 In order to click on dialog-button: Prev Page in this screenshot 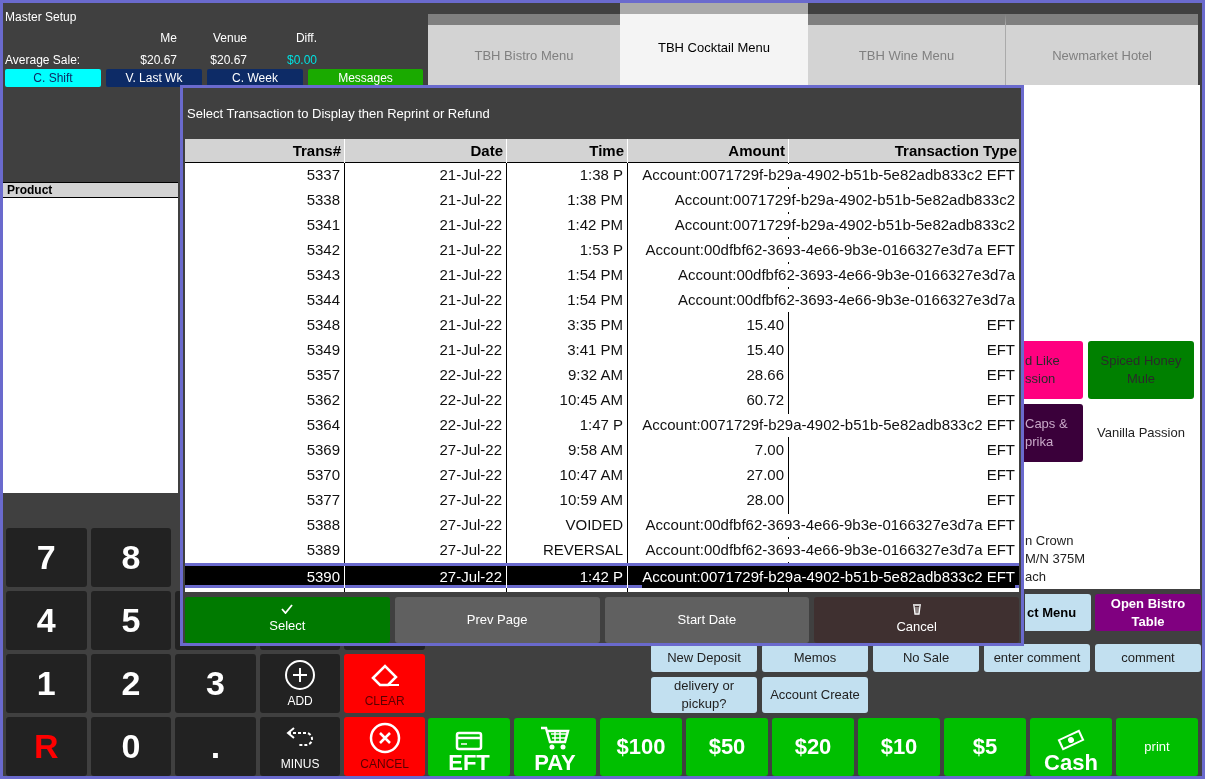, I will do `click(497, 620)`.